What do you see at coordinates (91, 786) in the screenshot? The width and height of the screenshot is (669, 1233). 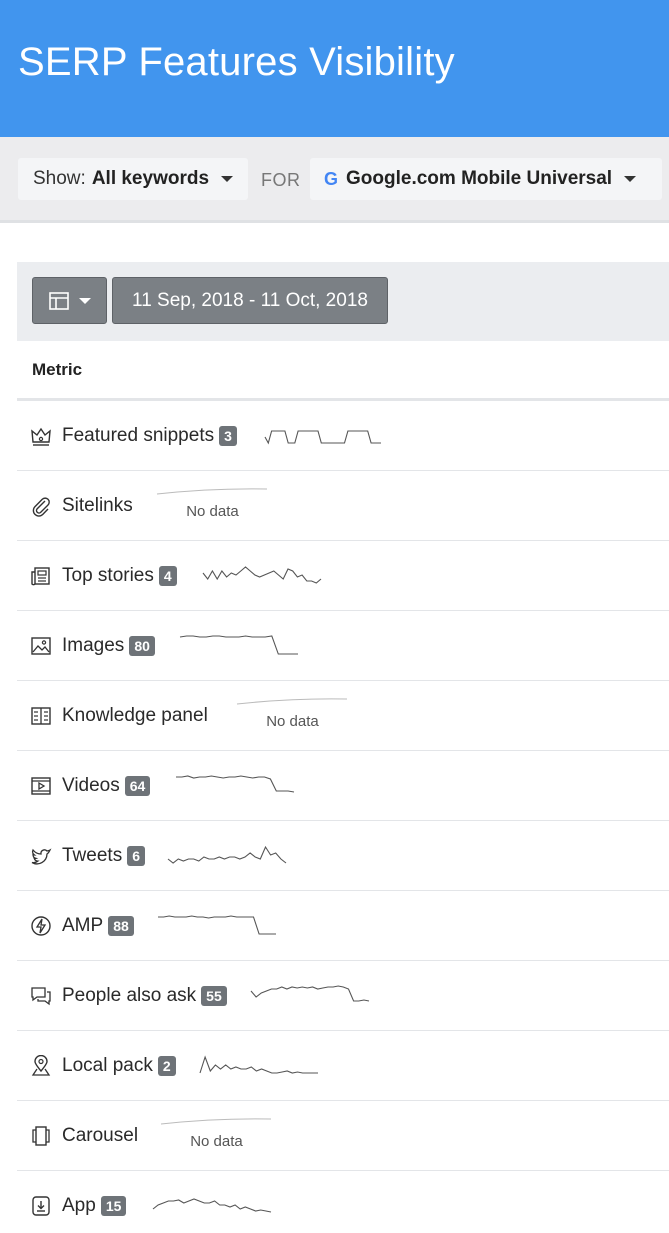 I see `metric-label: Videos` at bounding box center [91, 786].